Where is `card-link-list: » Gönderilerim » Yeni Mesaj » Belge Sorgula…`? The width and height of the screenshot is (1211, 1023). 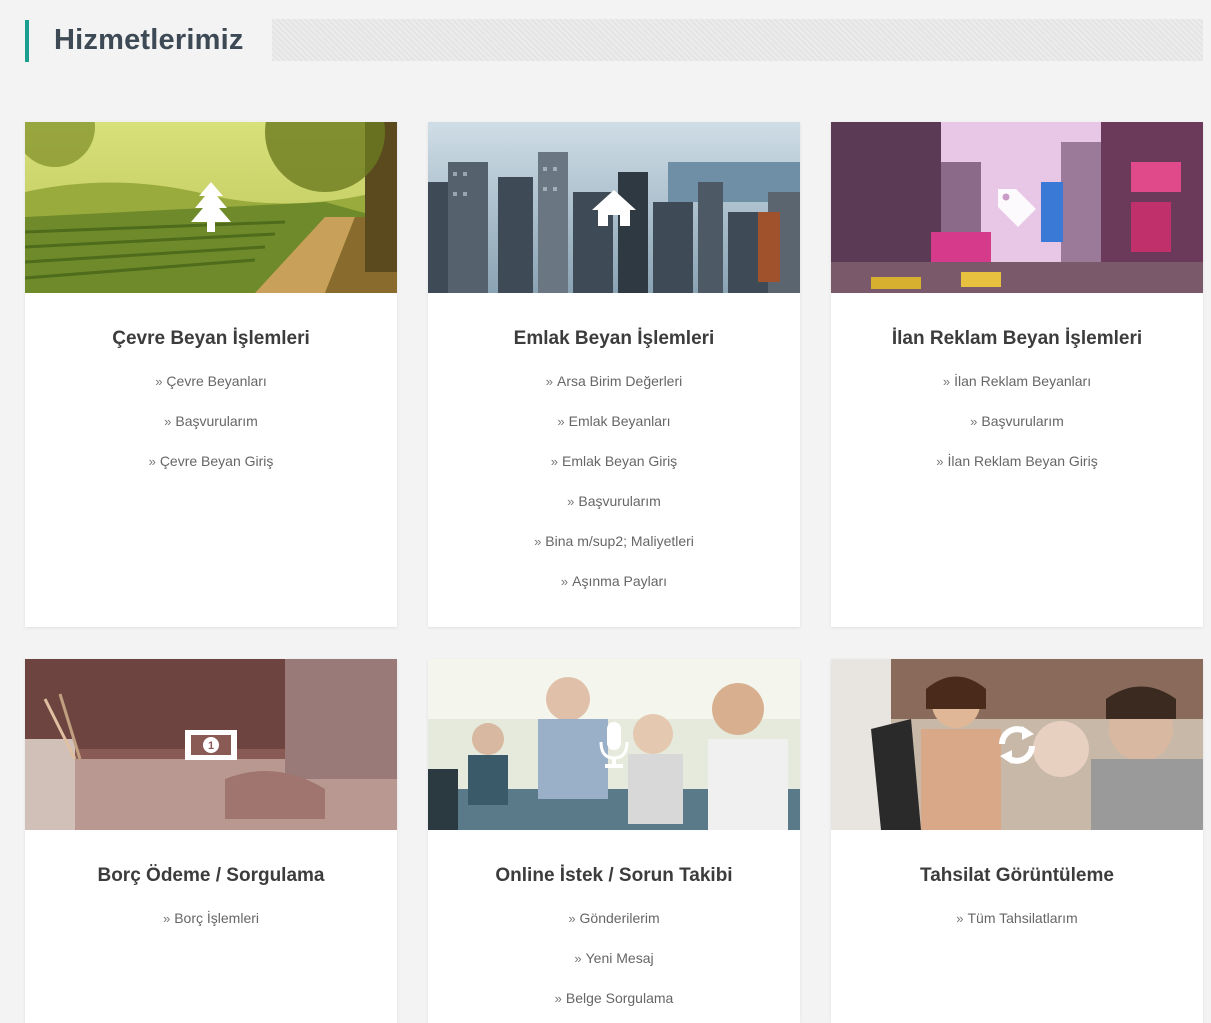
card-link-list: » Gönderilerim » Yeni Mesaj » Belge Sorgula… is located at coordinates (614, 958).